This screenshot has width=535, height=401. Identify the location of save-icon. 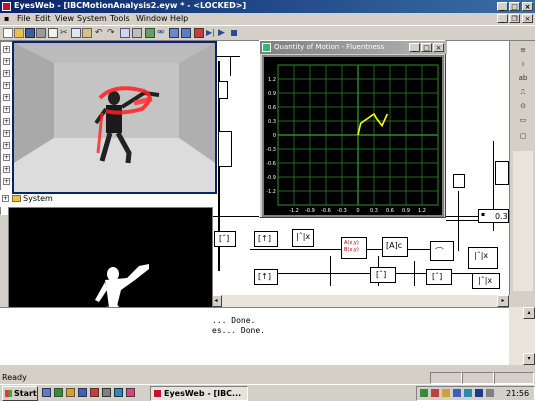
(30, 33).